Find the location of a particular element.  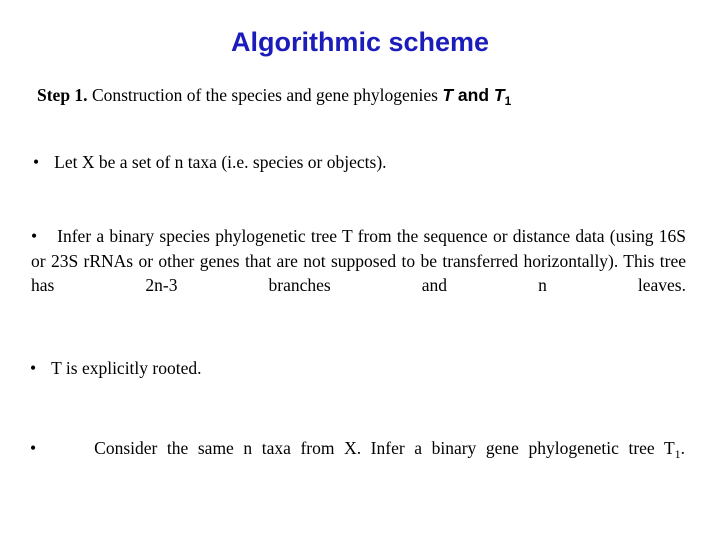

step-label: Step 1. is located at coordinates (62, 95).